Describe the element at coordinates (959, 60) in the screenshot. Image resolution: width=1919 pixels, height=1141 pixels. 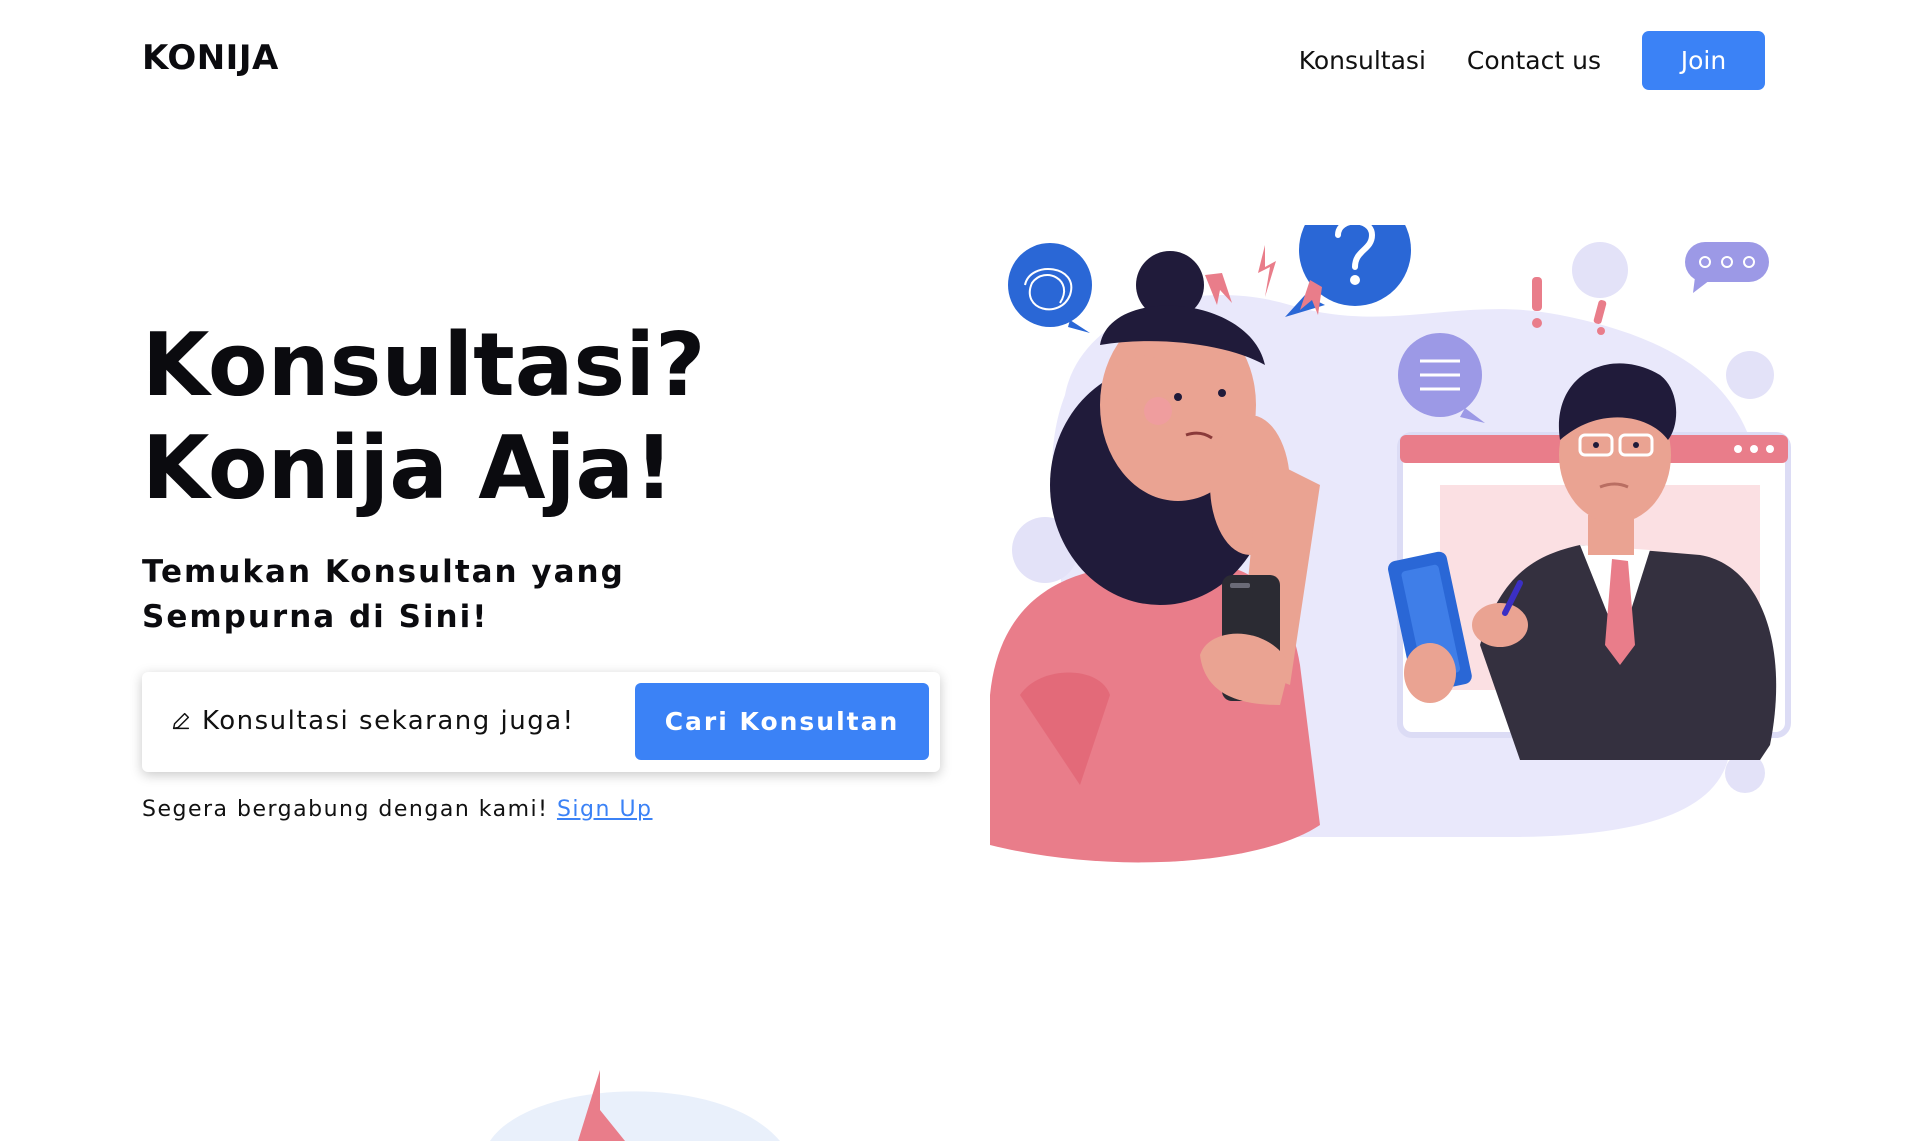
I see `navbar: KONIJA Konsultasi Contact us Join` at that location.